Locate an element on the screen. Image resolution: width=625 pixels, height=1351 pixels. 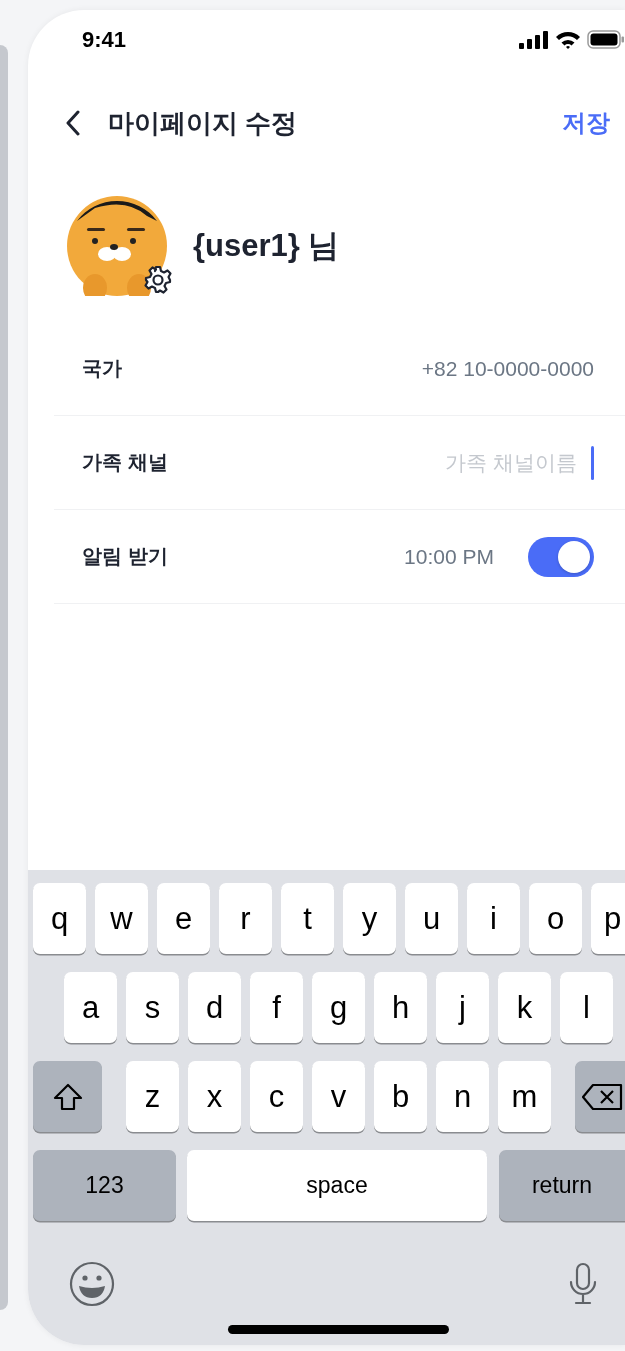
field-label: 가족 채널 is located at coordinates (125, 462).